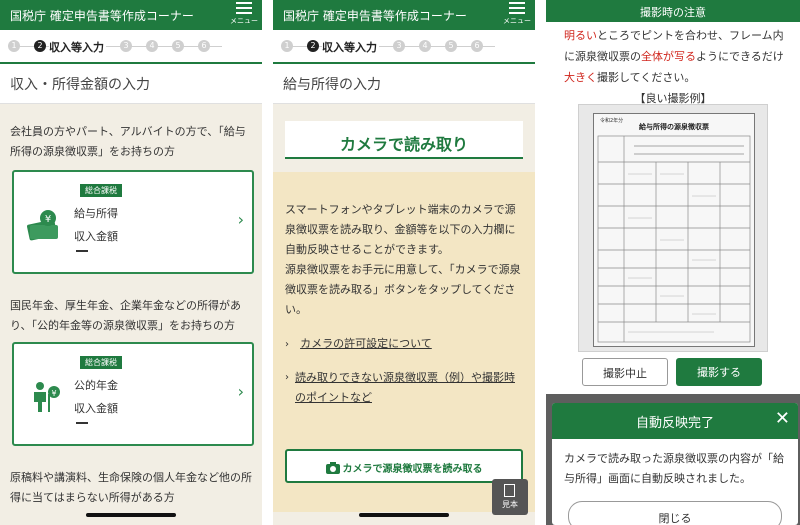 The height and width of the screenshot is (525, 800). I want to click on camera-read-title: カメラで読み取り, so click(404, 140).